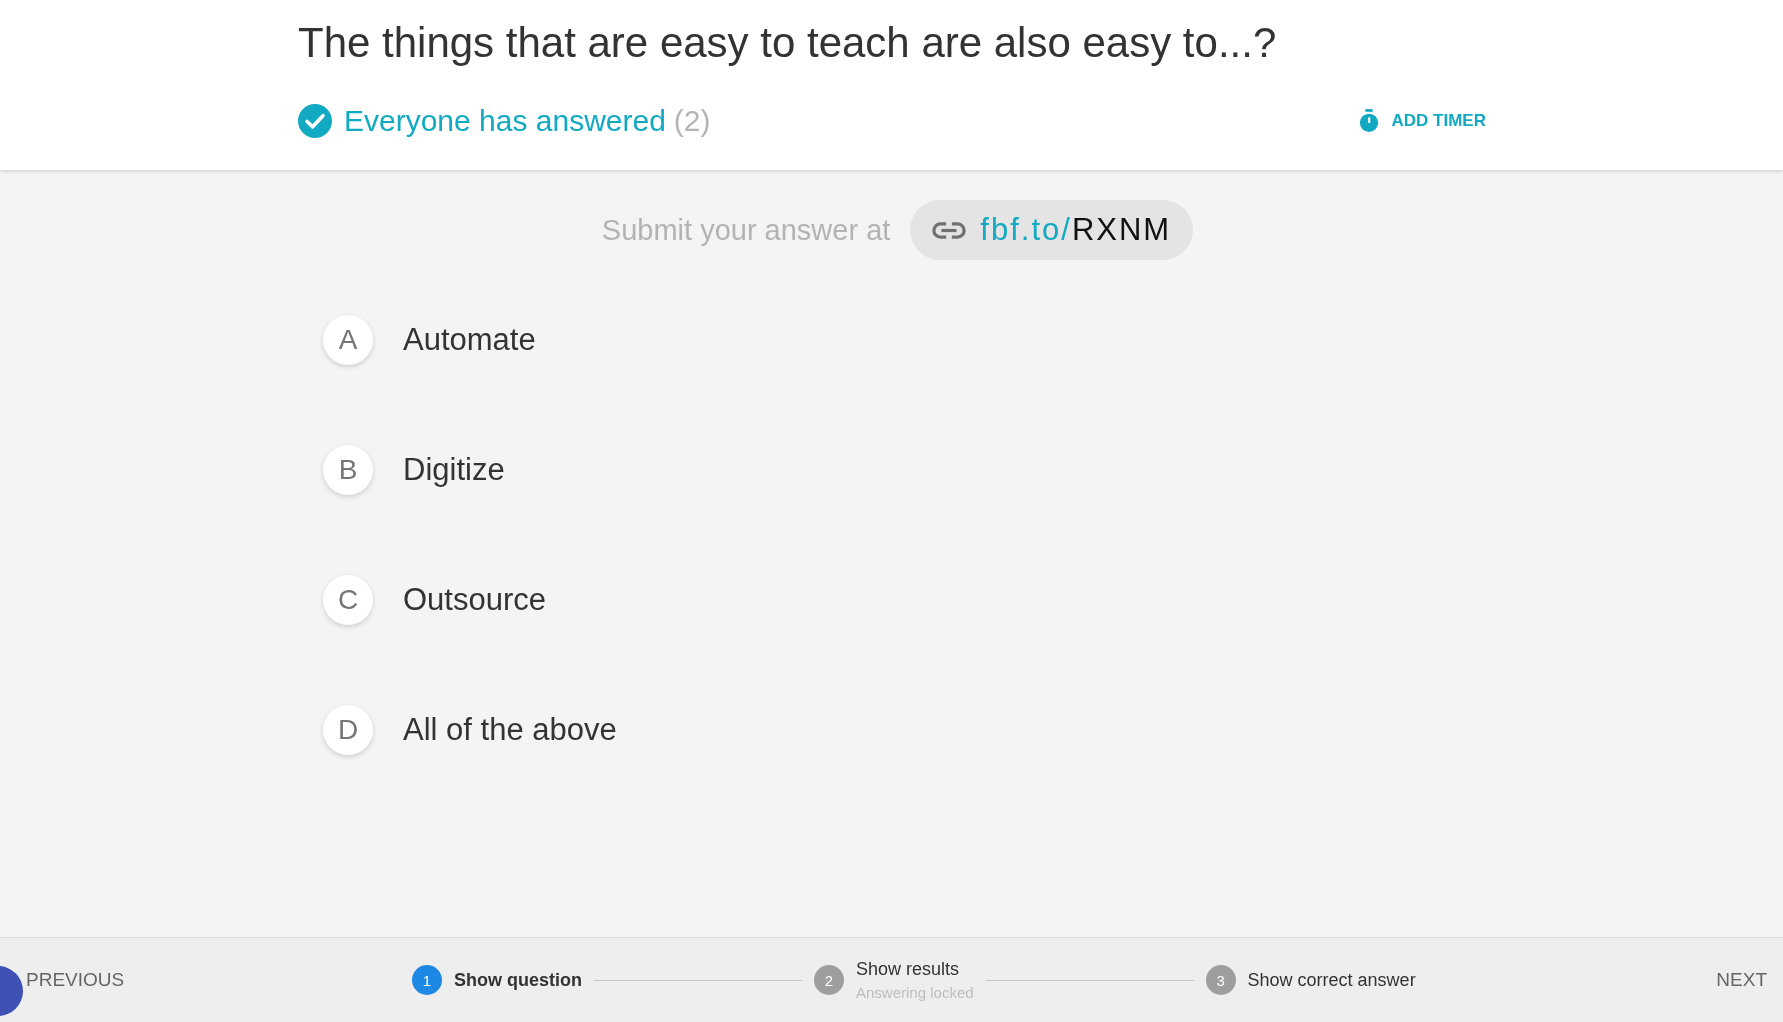  Describe the element at coordinates (348, 730) in the screenshot. I see `option-letter: D` at that location.